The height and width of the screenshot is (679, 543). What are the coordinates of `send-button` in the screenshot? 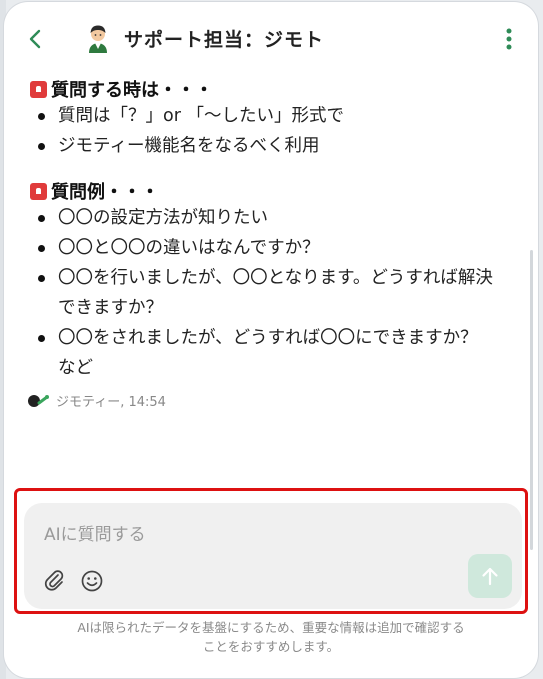 It's located at (490, 576).